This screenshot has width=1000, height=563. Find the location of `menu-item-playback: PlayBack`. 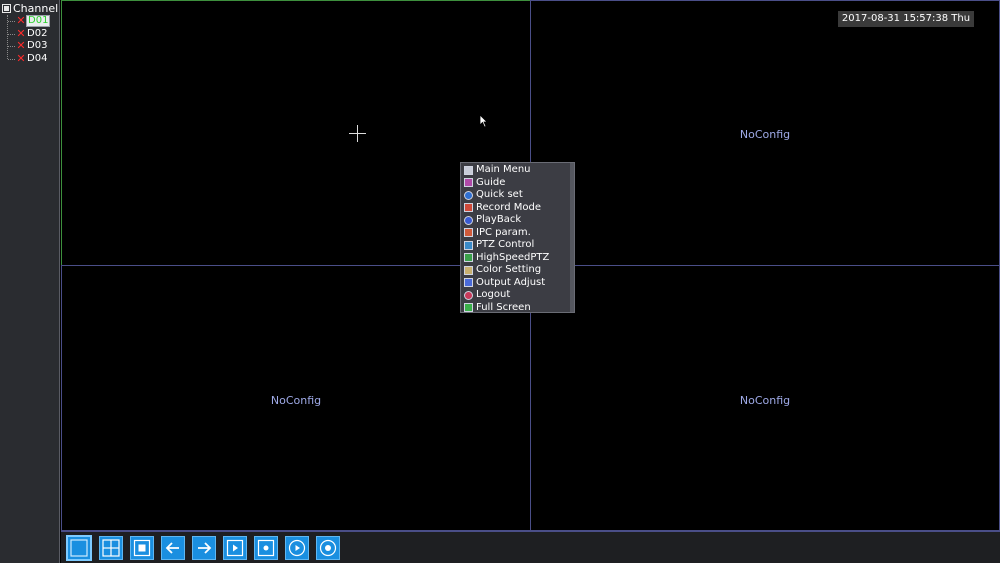

menu-item-playback: PlayBack is located at coordinates (517, 220).